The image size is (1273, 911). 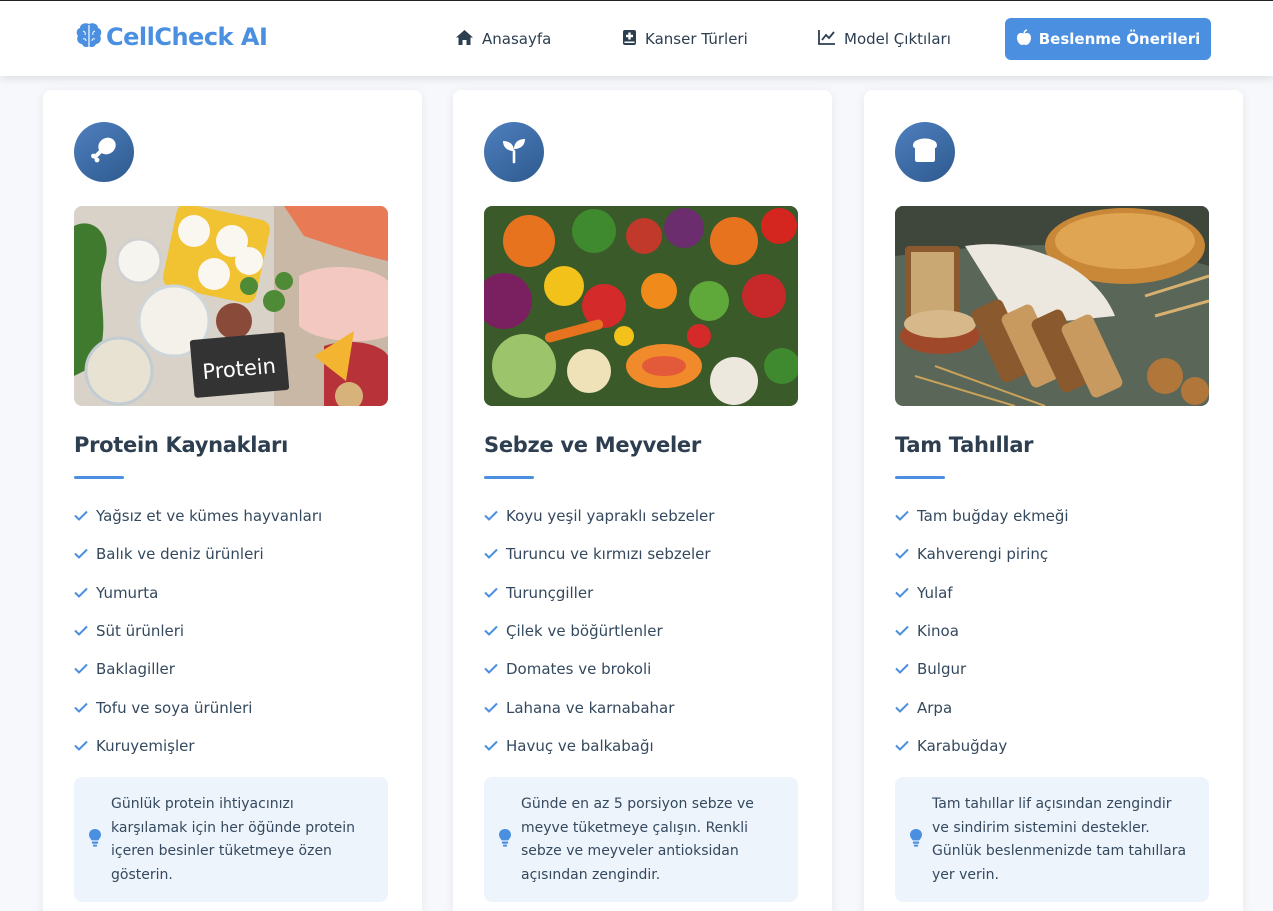 I want to click on list-item: Domates ve brokoli, so click(x=644, y=669).